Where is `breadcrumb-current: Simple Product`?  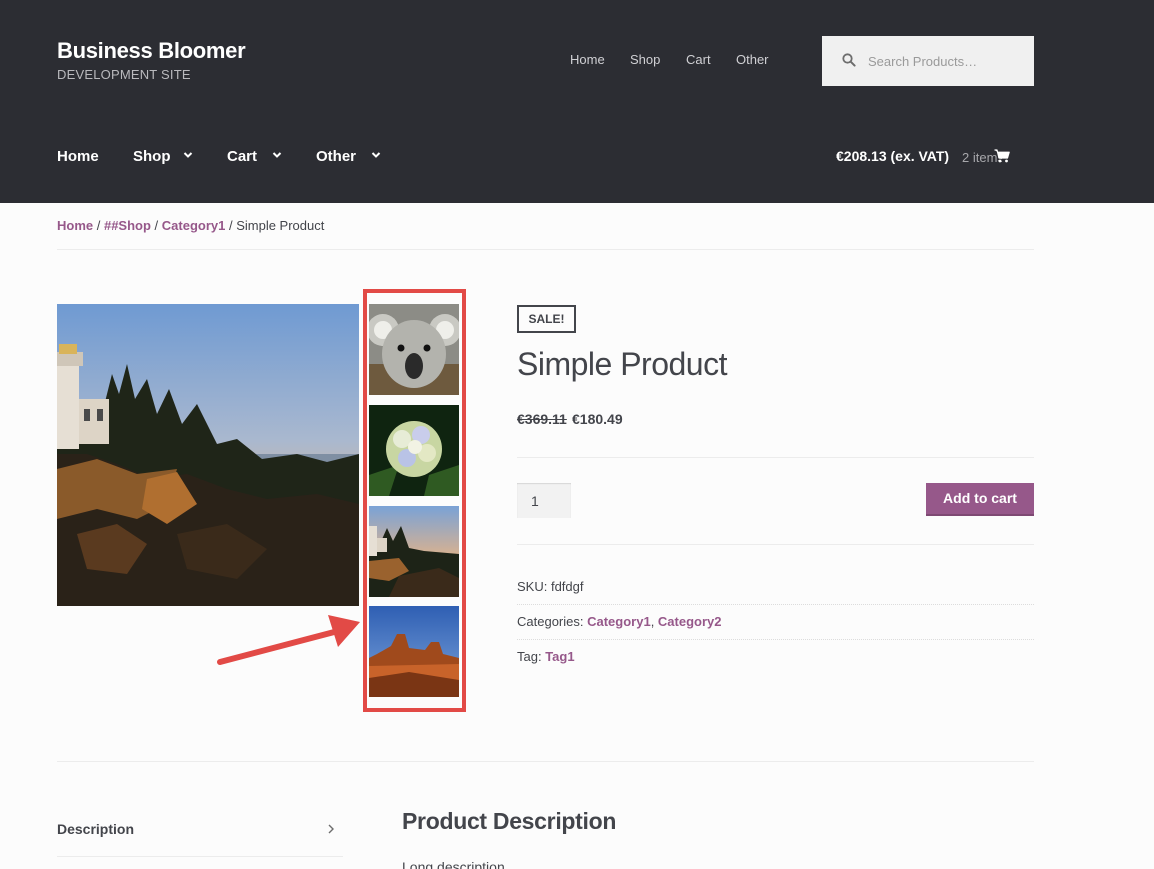
breadcrumb-current: Simple Product is located at coordinates (280, 225).